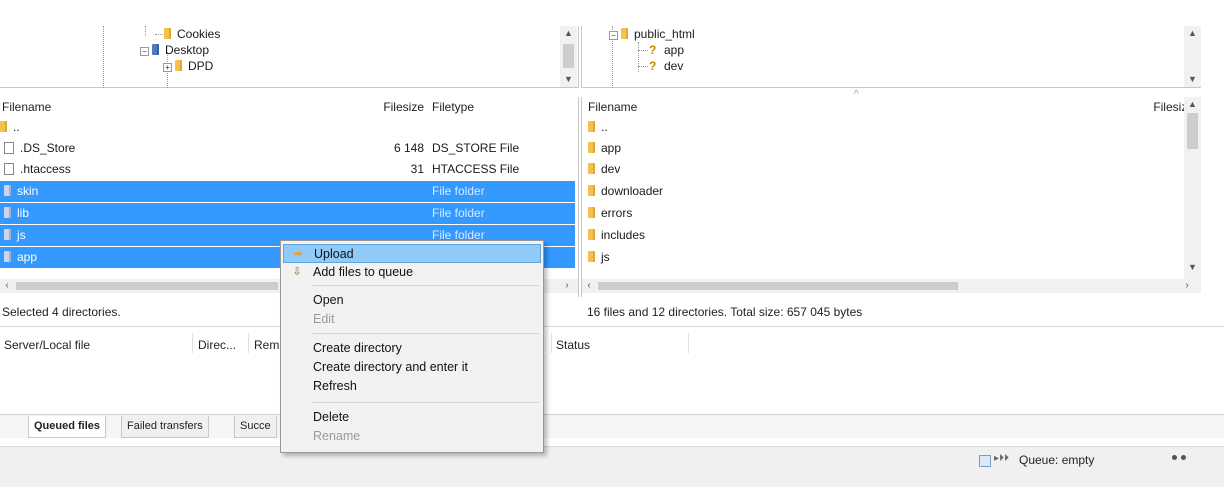 This screenshot has height=487, width=1224. I want to click on file-name: .DS_Store, so click(48, 148).